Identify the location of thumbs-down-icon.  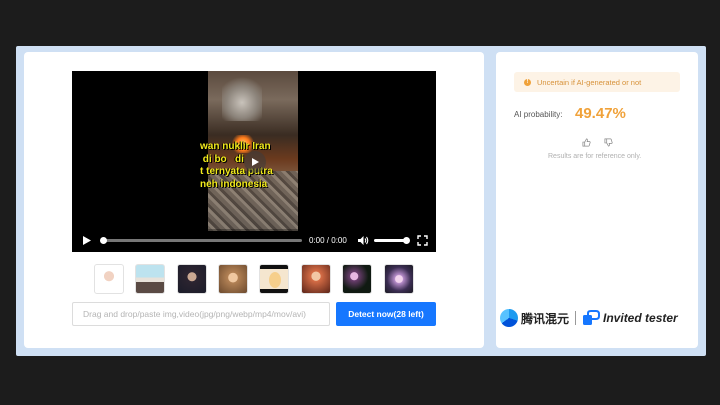
(608, 142).